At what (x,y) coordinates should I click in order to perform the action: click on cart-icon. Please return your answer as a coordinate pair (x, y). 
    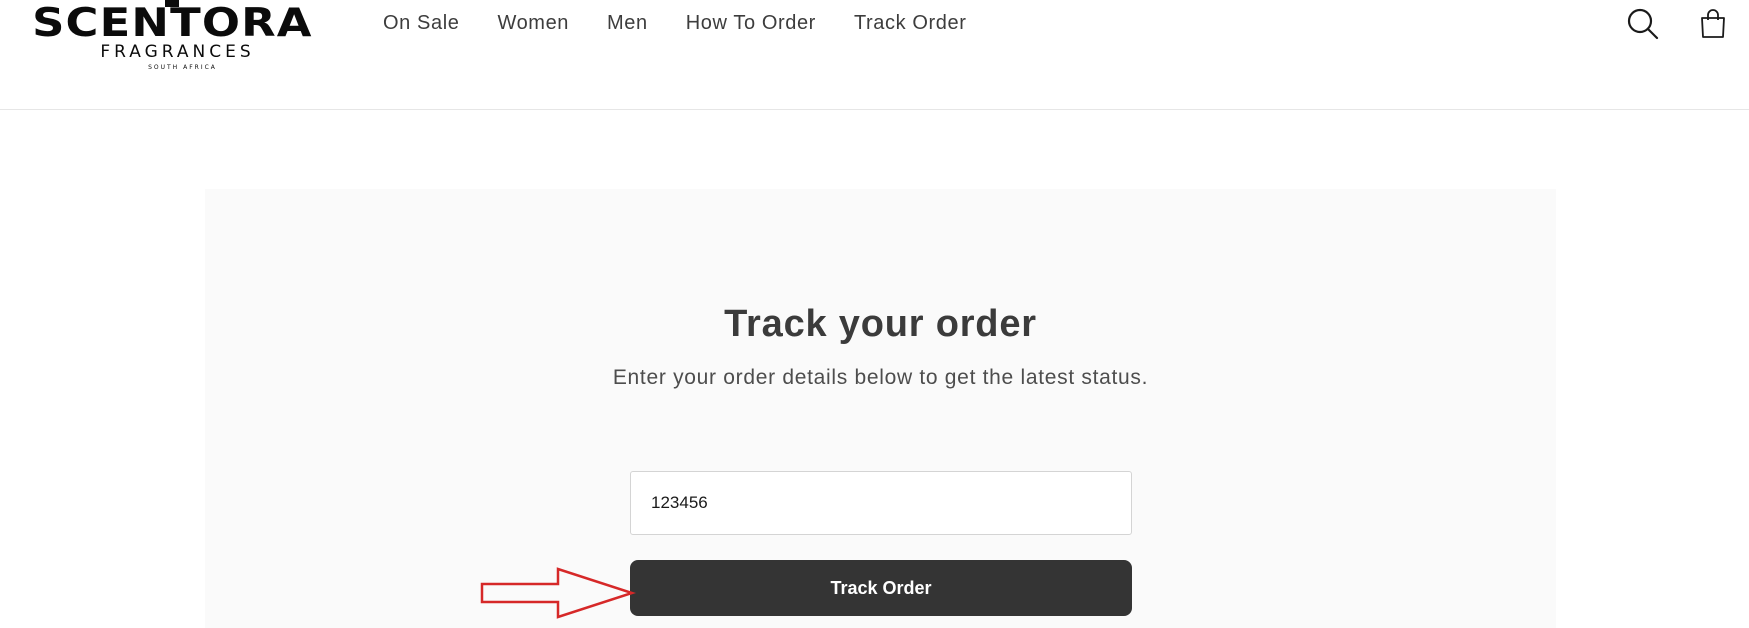
    Looking at the image, I should click on (1713, 23).